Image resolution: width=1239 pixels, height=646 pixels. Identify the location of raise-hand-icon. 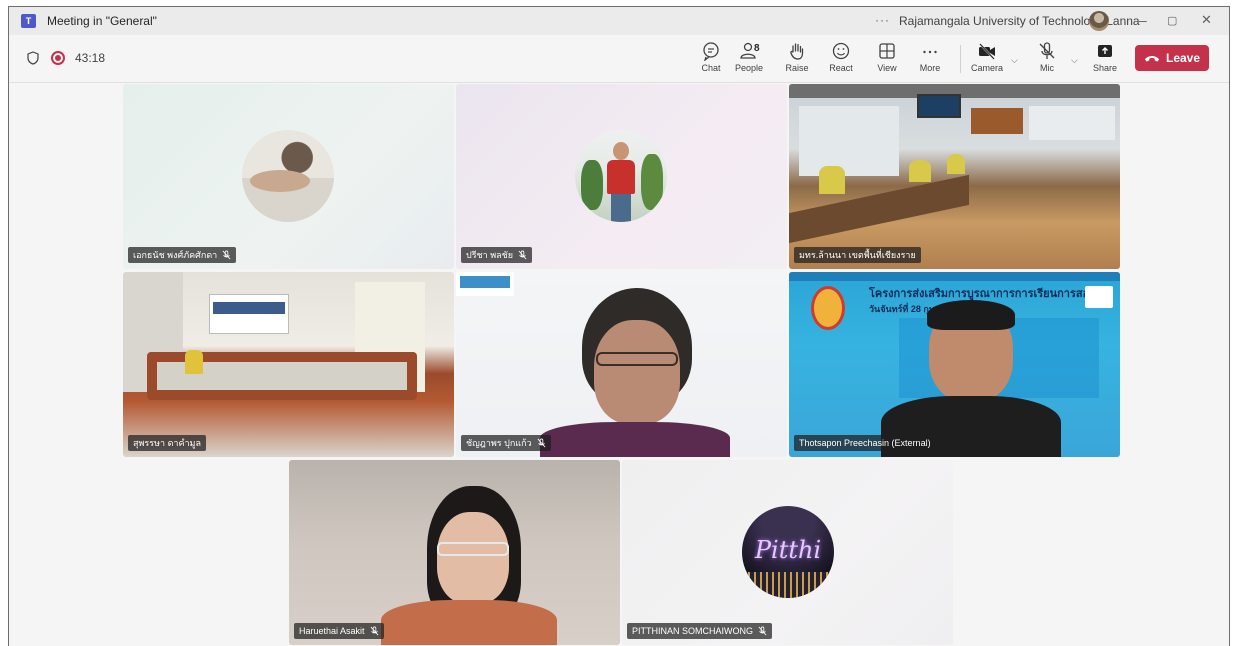
(797, 51).